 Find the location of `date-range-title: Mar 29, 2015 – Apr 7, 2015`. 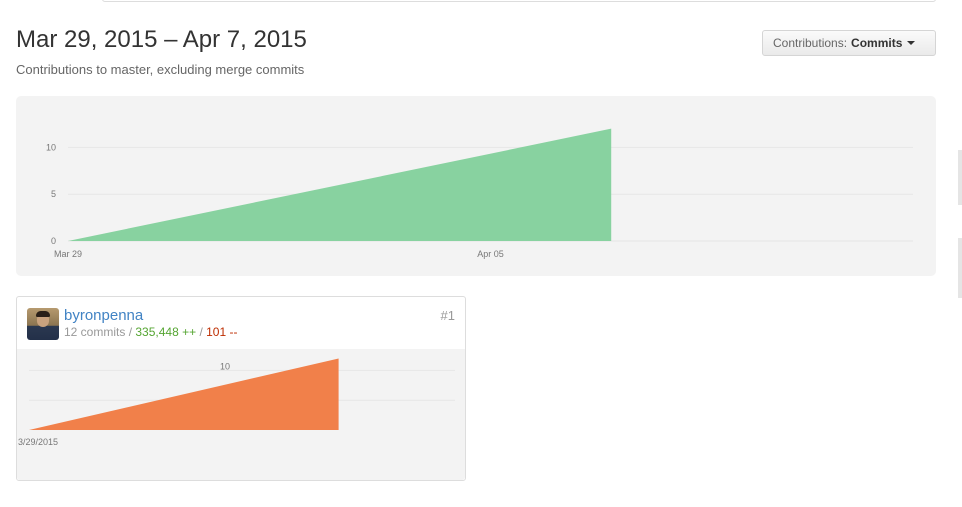

date-range-title: Mar 29, 2015 – Apr 7, 2015 is located at coordinates (161, 39).